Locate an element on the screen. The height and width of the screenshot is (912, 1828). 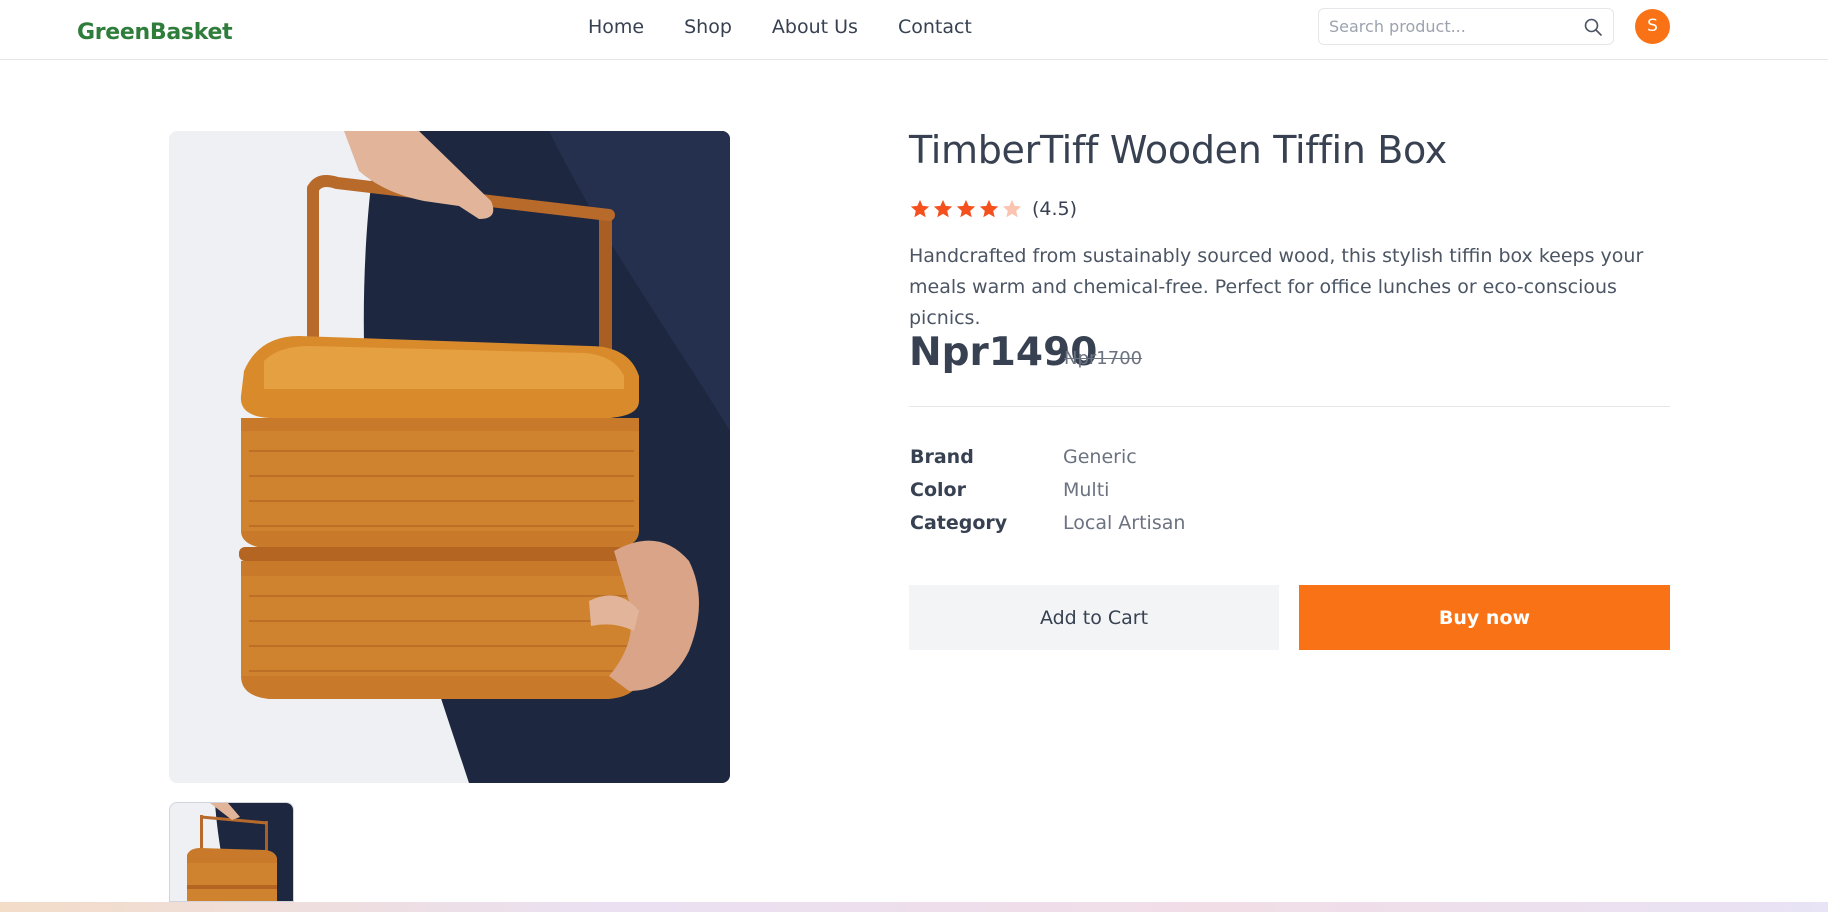
top-navbar: GreenBasket Home Shop About Us Contact S is located at coordinates (914, 30).